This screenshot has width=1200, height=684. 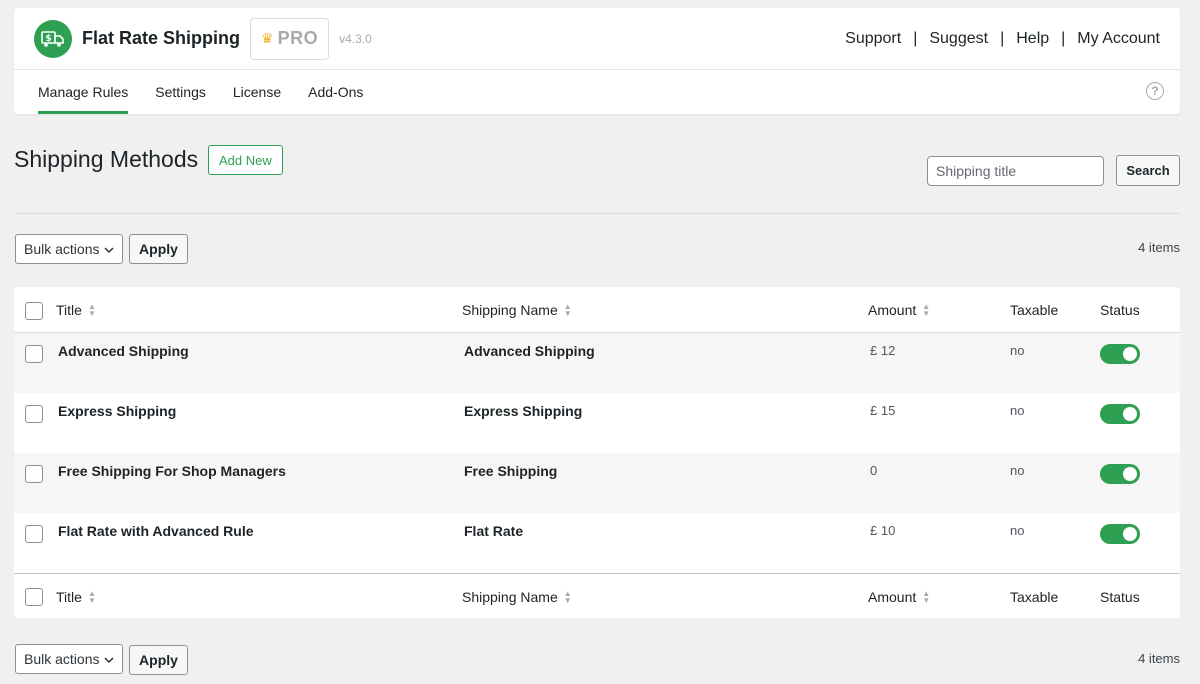 I want to click on row-shipping-name: Advanced Shipping, so click(x=529, y=351).